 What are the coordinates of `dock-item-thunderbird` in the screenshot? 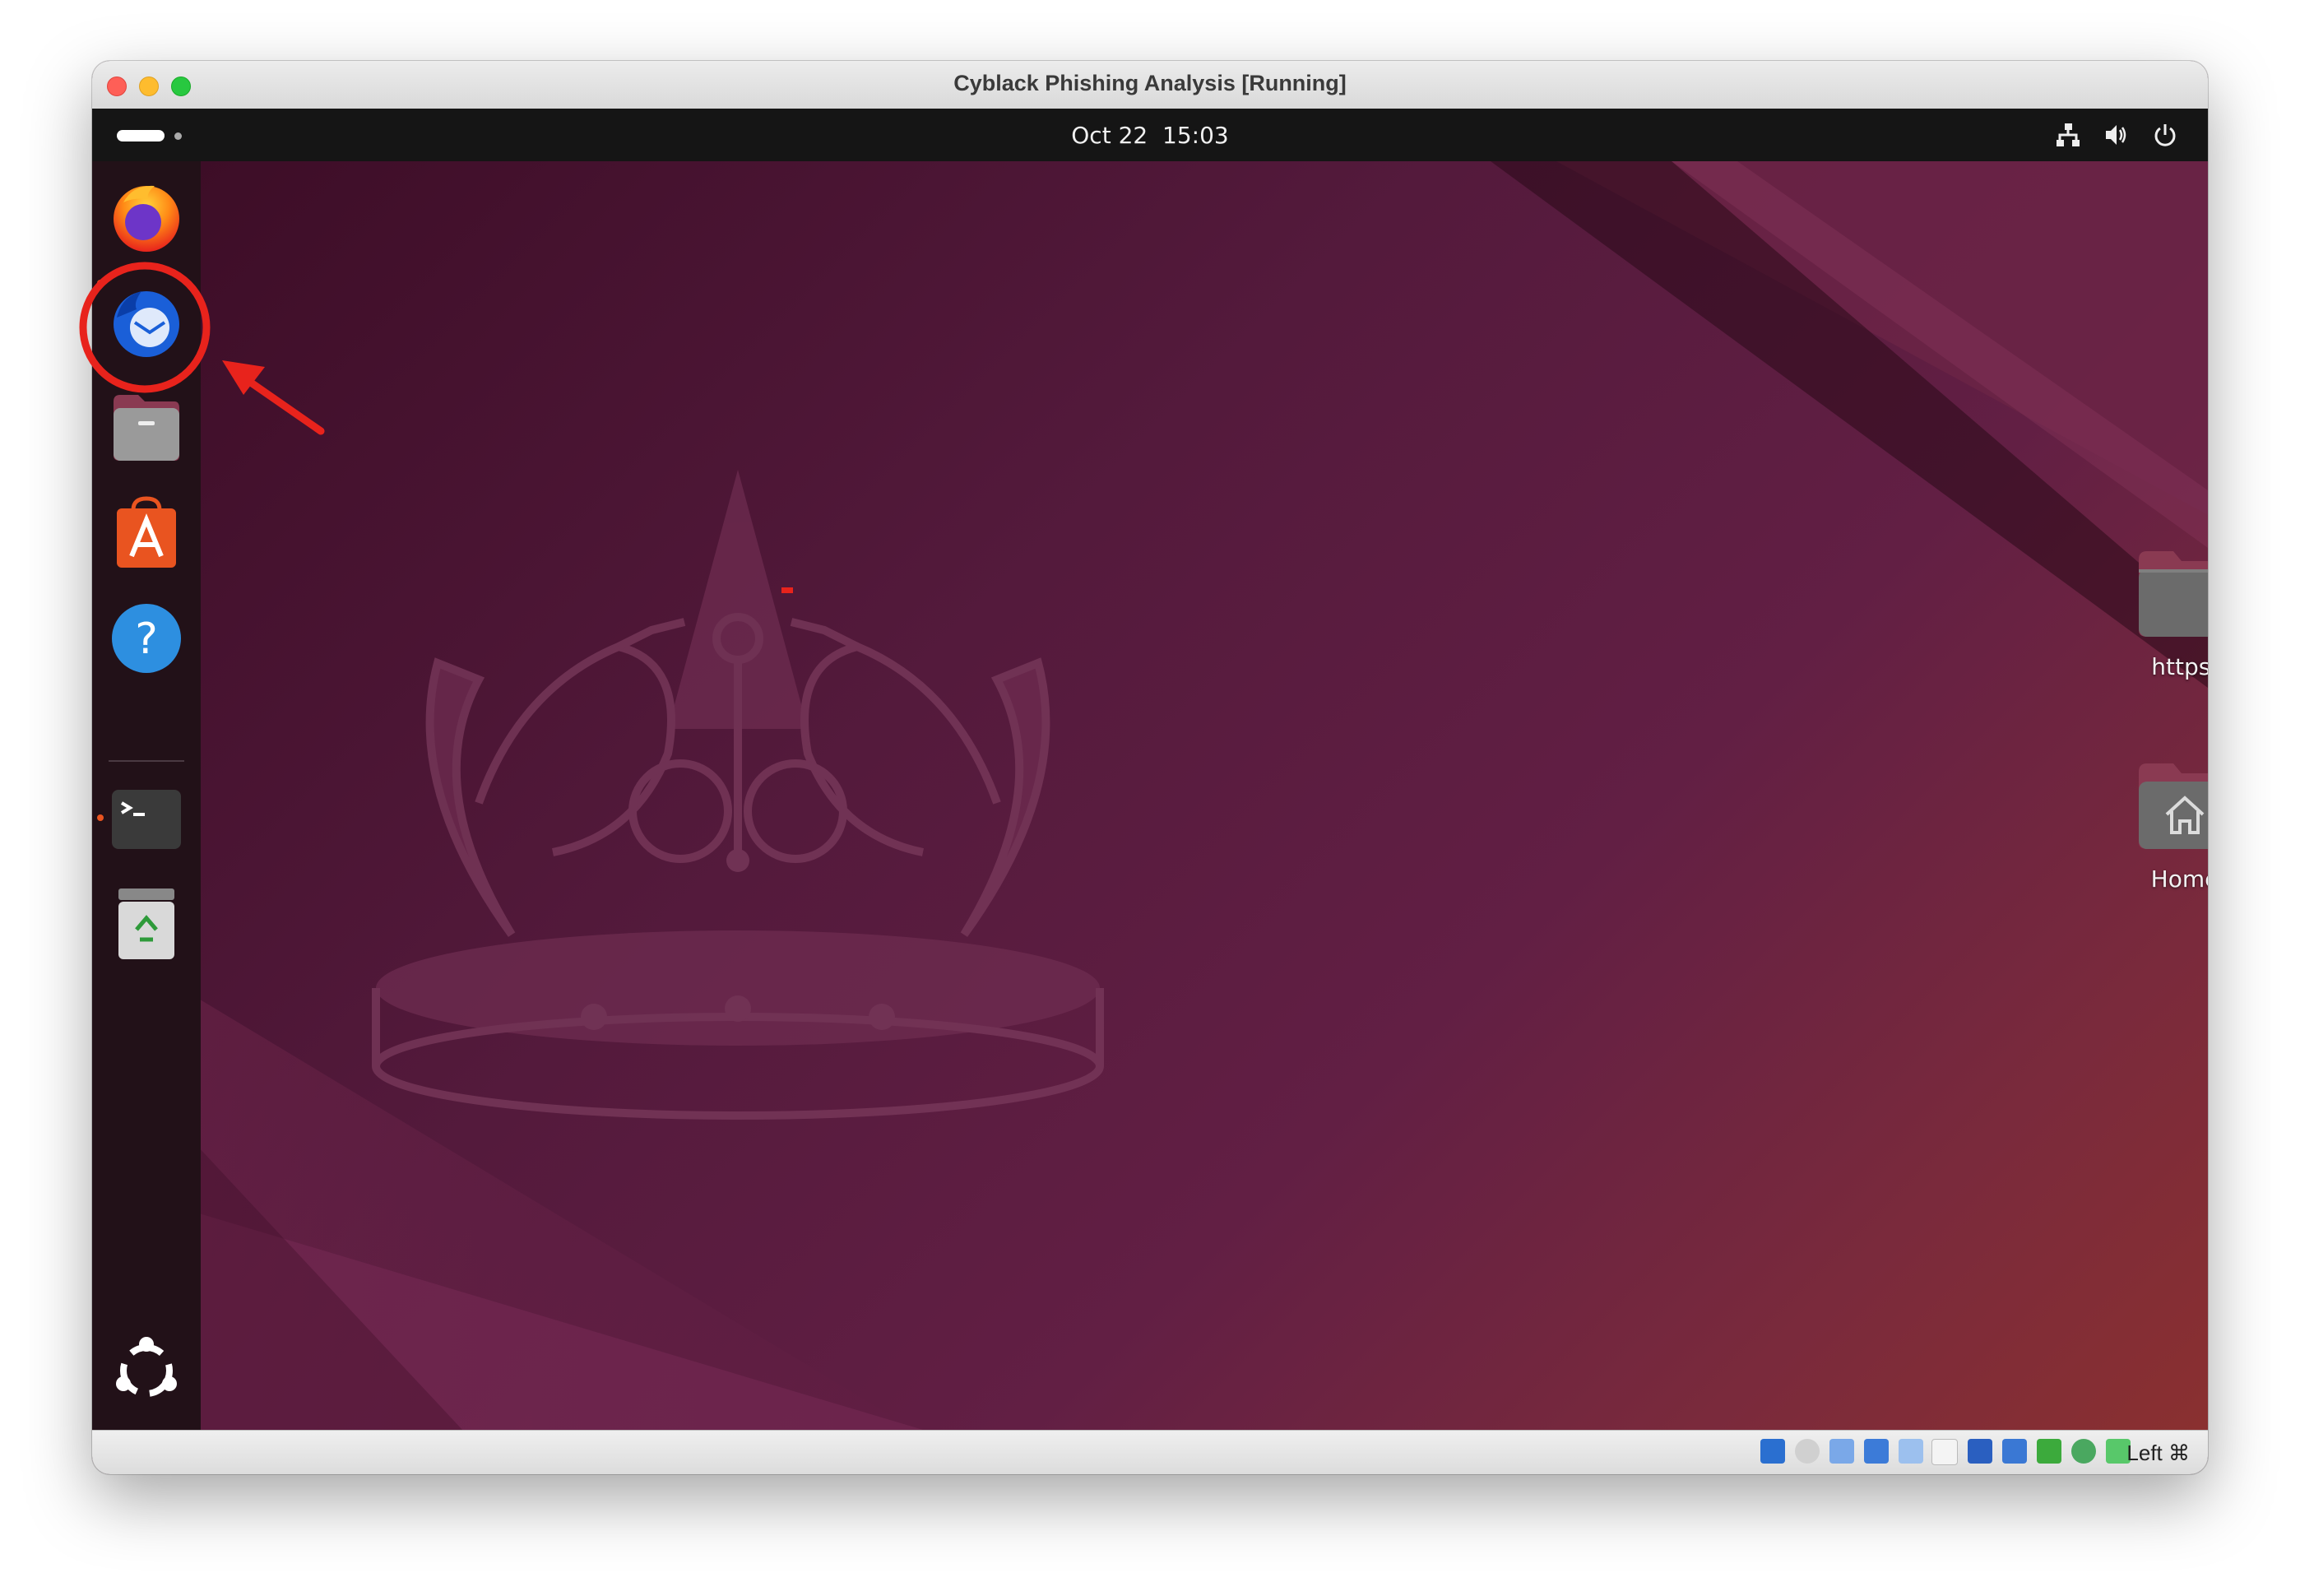 It's located at (147, 322).